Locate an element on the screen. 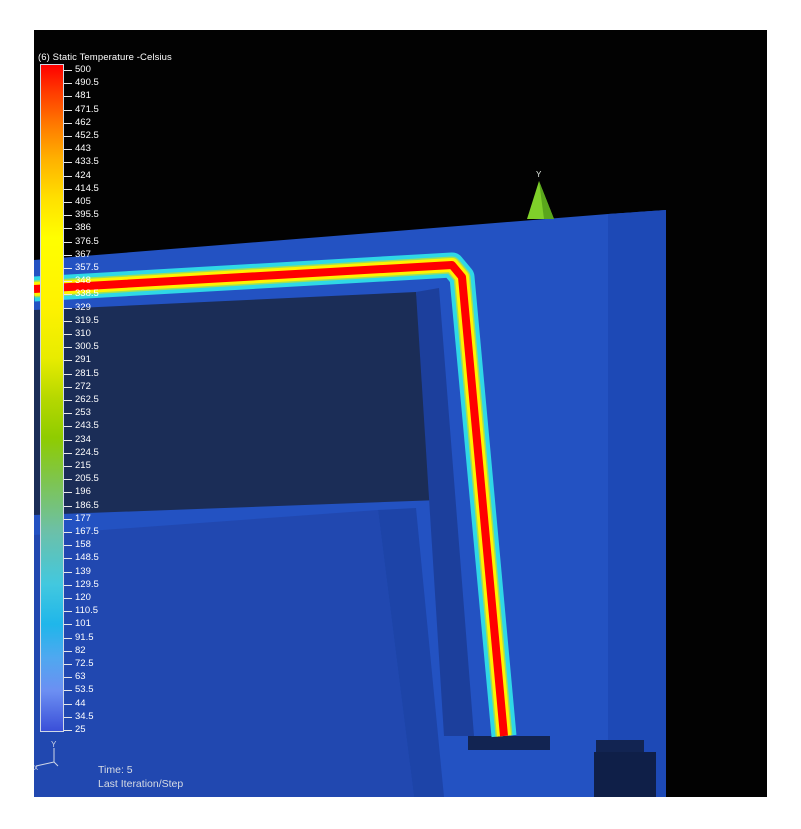 Image resolution: width=801 pixels, height=829 pixels. tick-label: 462 is located at coordinates (83, 122).